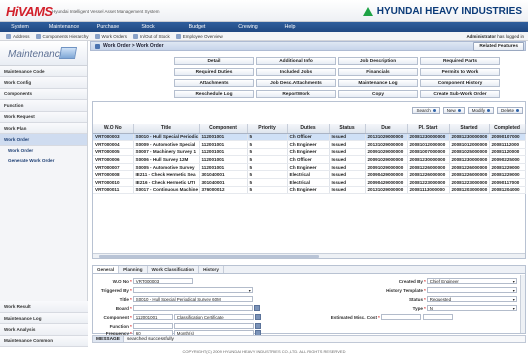 Image resolution: width=528 pixels, height=357 pixels. I want to click on scrollbar-thumb, so click(209, 256).